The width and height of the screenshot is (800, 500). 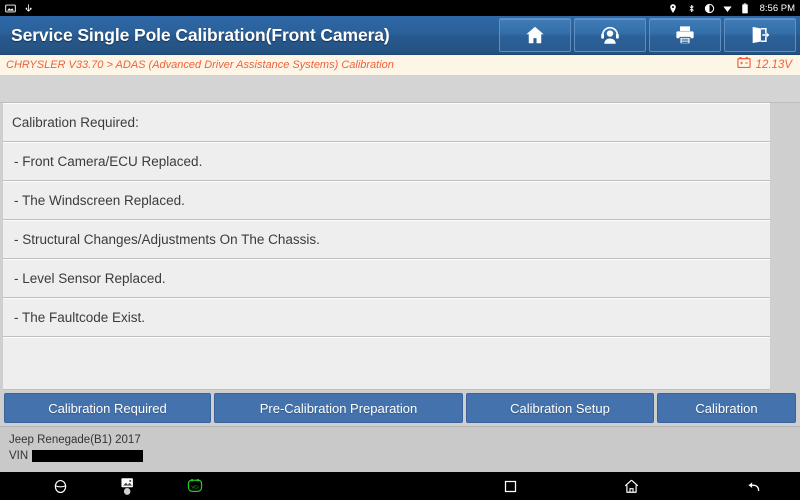 I want to click on vehicle-info-footer: Jeep Renegade(B1) 2017 VIN, so click(x=400, y=449).